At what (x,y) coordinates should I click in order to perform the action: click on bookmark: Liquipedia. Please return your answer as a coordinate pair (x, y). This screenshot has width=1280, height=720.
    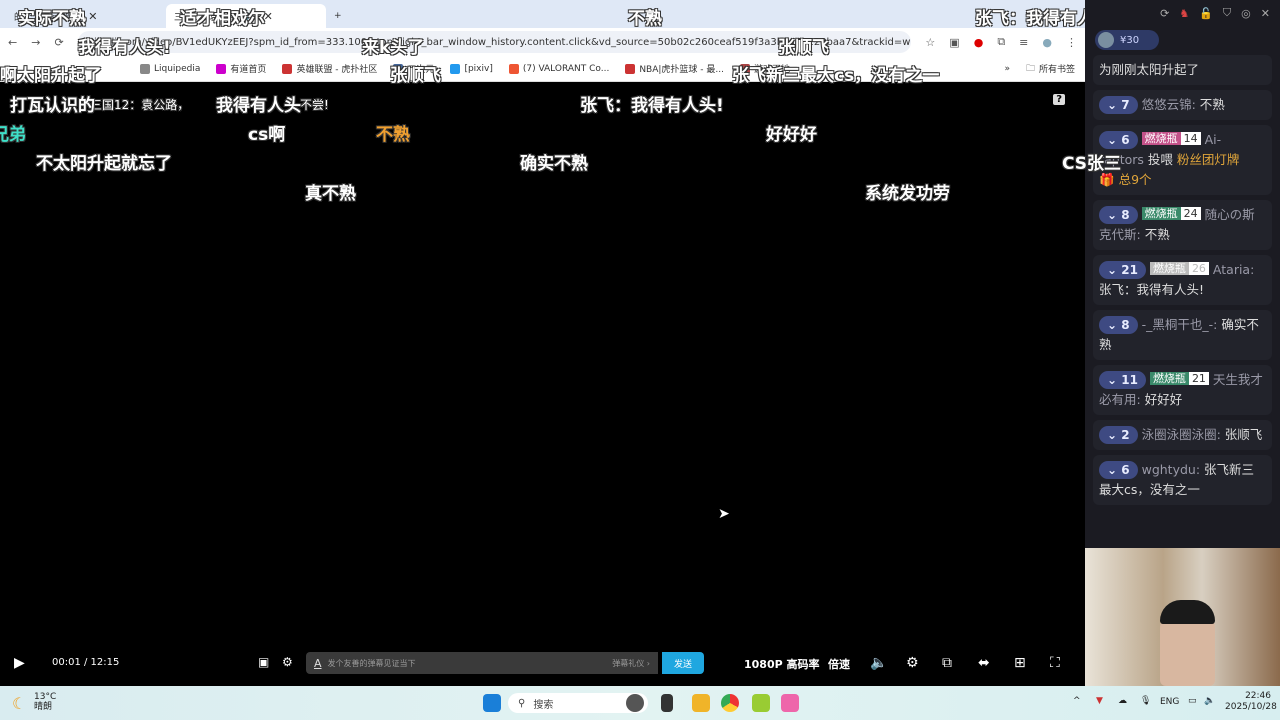
    Looking at the image, I should click on (170, 68).